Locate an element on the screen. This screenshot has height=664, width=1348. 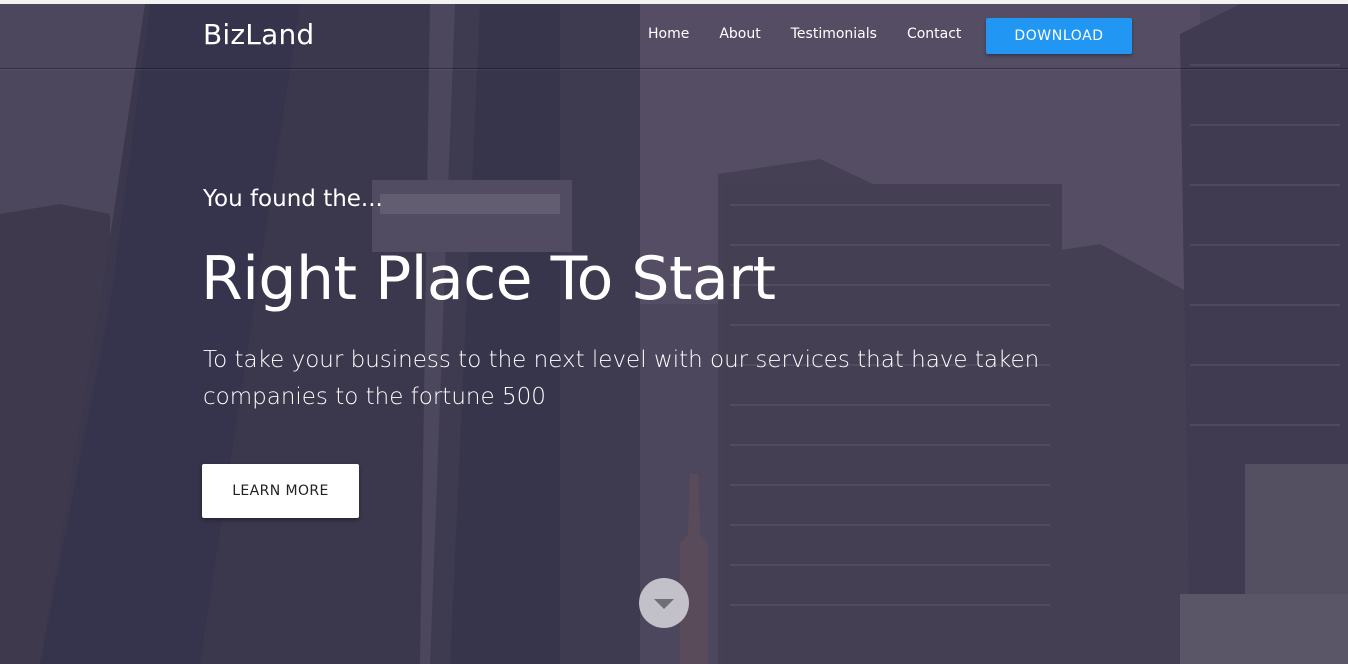
chevron-down-icon is located at coordinates (664, 604).